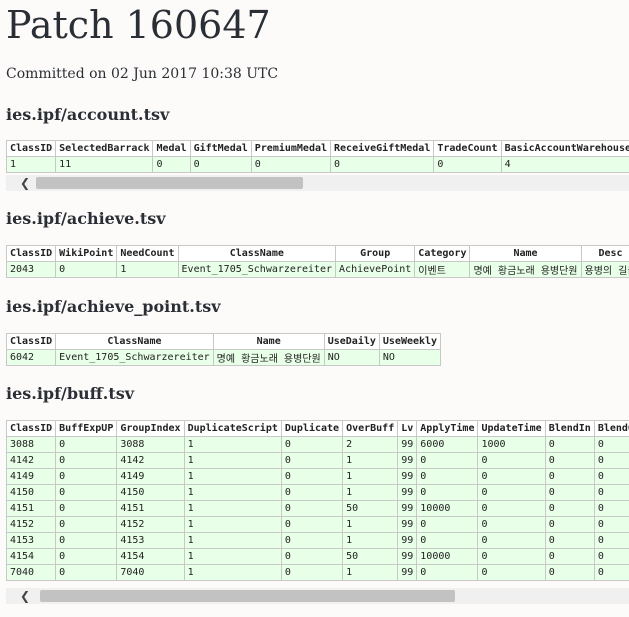 The height and width of the screenshot is (617, 629). I want to click on column-header: OverBuff, so click(370, 428).